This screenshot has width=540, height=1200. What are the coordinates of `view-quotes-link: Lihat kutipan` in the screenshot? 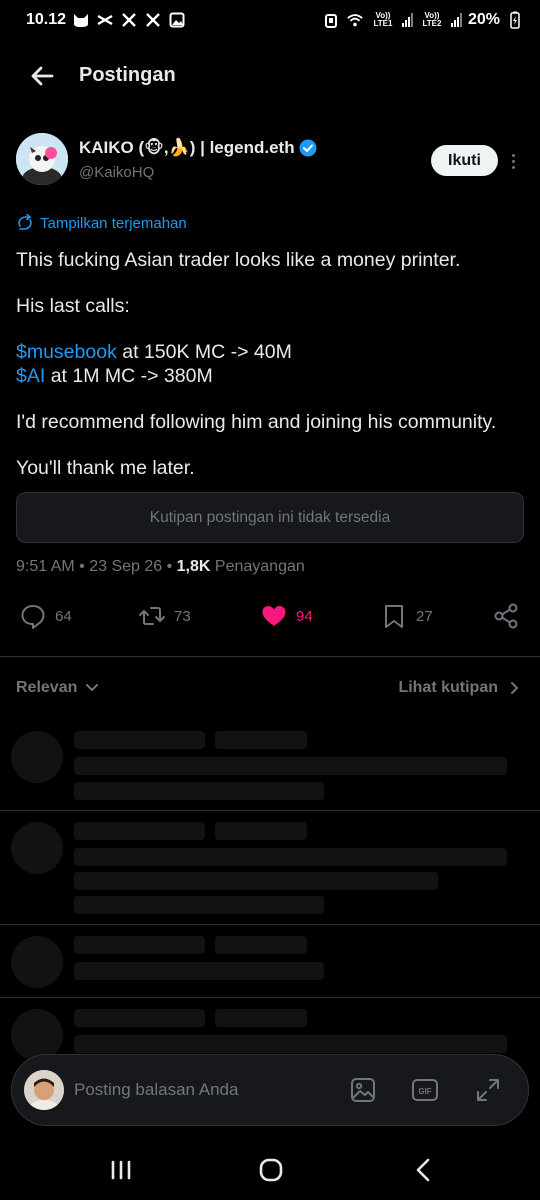 It's located at (459, 688).